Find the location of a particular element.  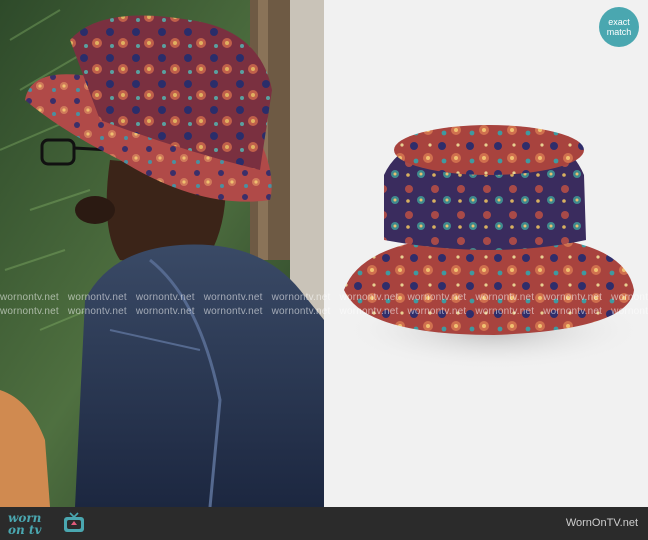

footer-bar: worn on tv WornOnTV.net is located at coordinates (324, 523).